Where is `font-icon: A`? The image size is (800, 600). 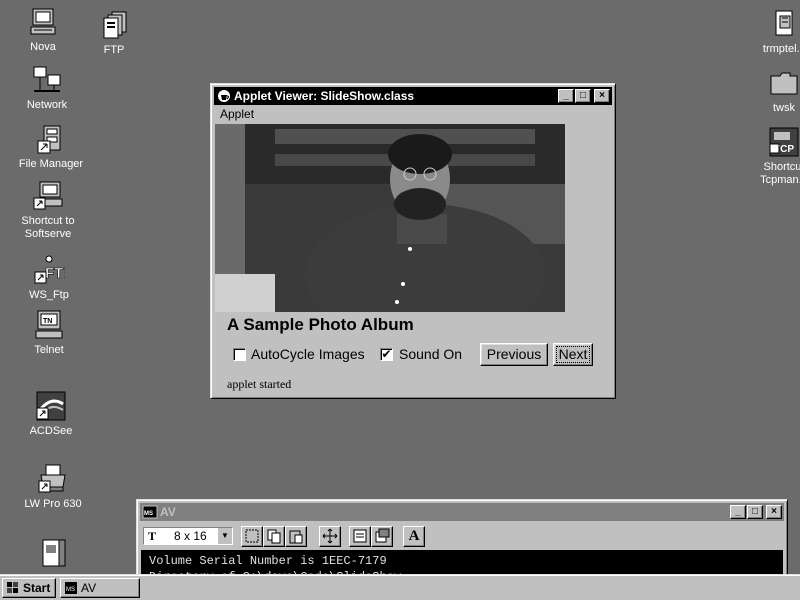
font-icon: A is located at coordinates (414, 536).